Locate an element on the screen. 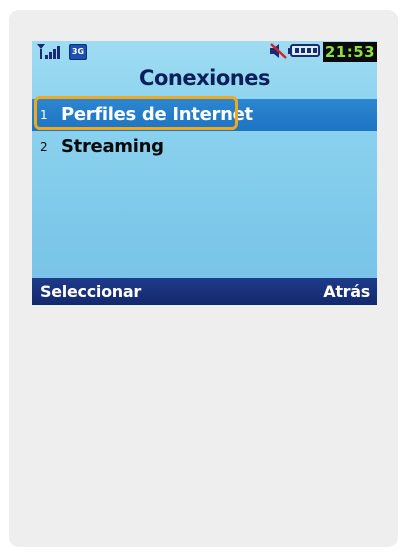 Image resolution: width=409 pixels, height=559 pixels. screen-title: Conexiones is located at coordinates (204, 78).